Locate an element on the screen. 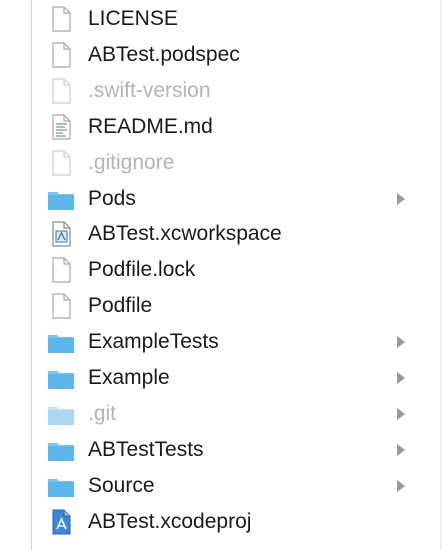  file-name: README.md is located at coordinates (150, 126).